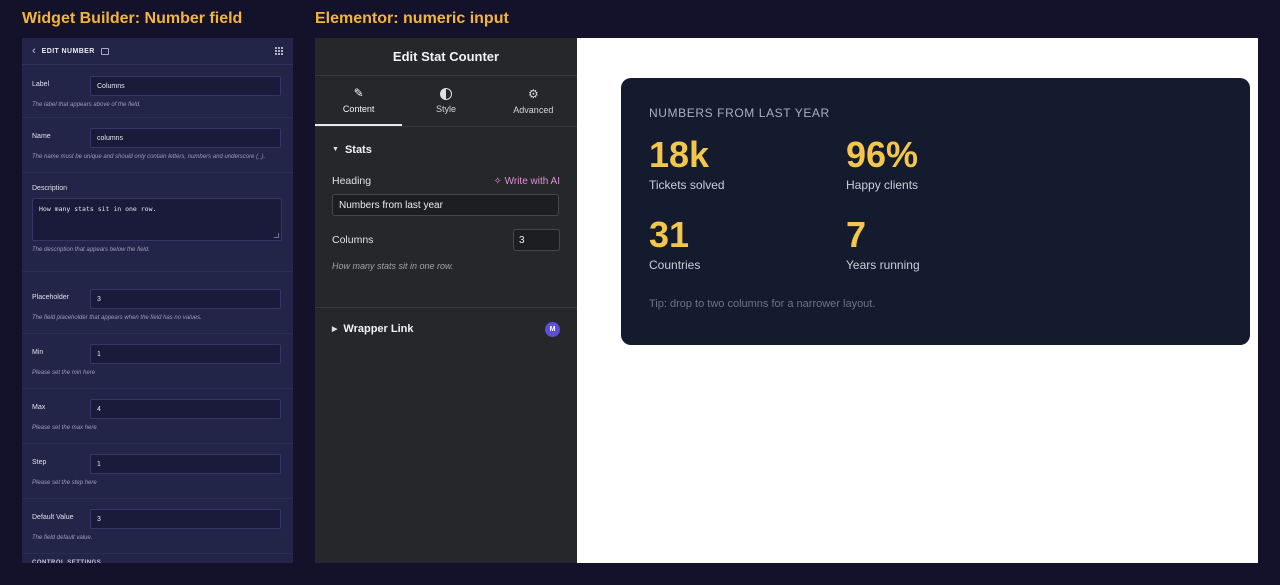  What do you see at coordinates (446, 57) in the screenshot?
I see `elementor-panel-title: Edit Stat Counter` at bounding box center [446, 57].